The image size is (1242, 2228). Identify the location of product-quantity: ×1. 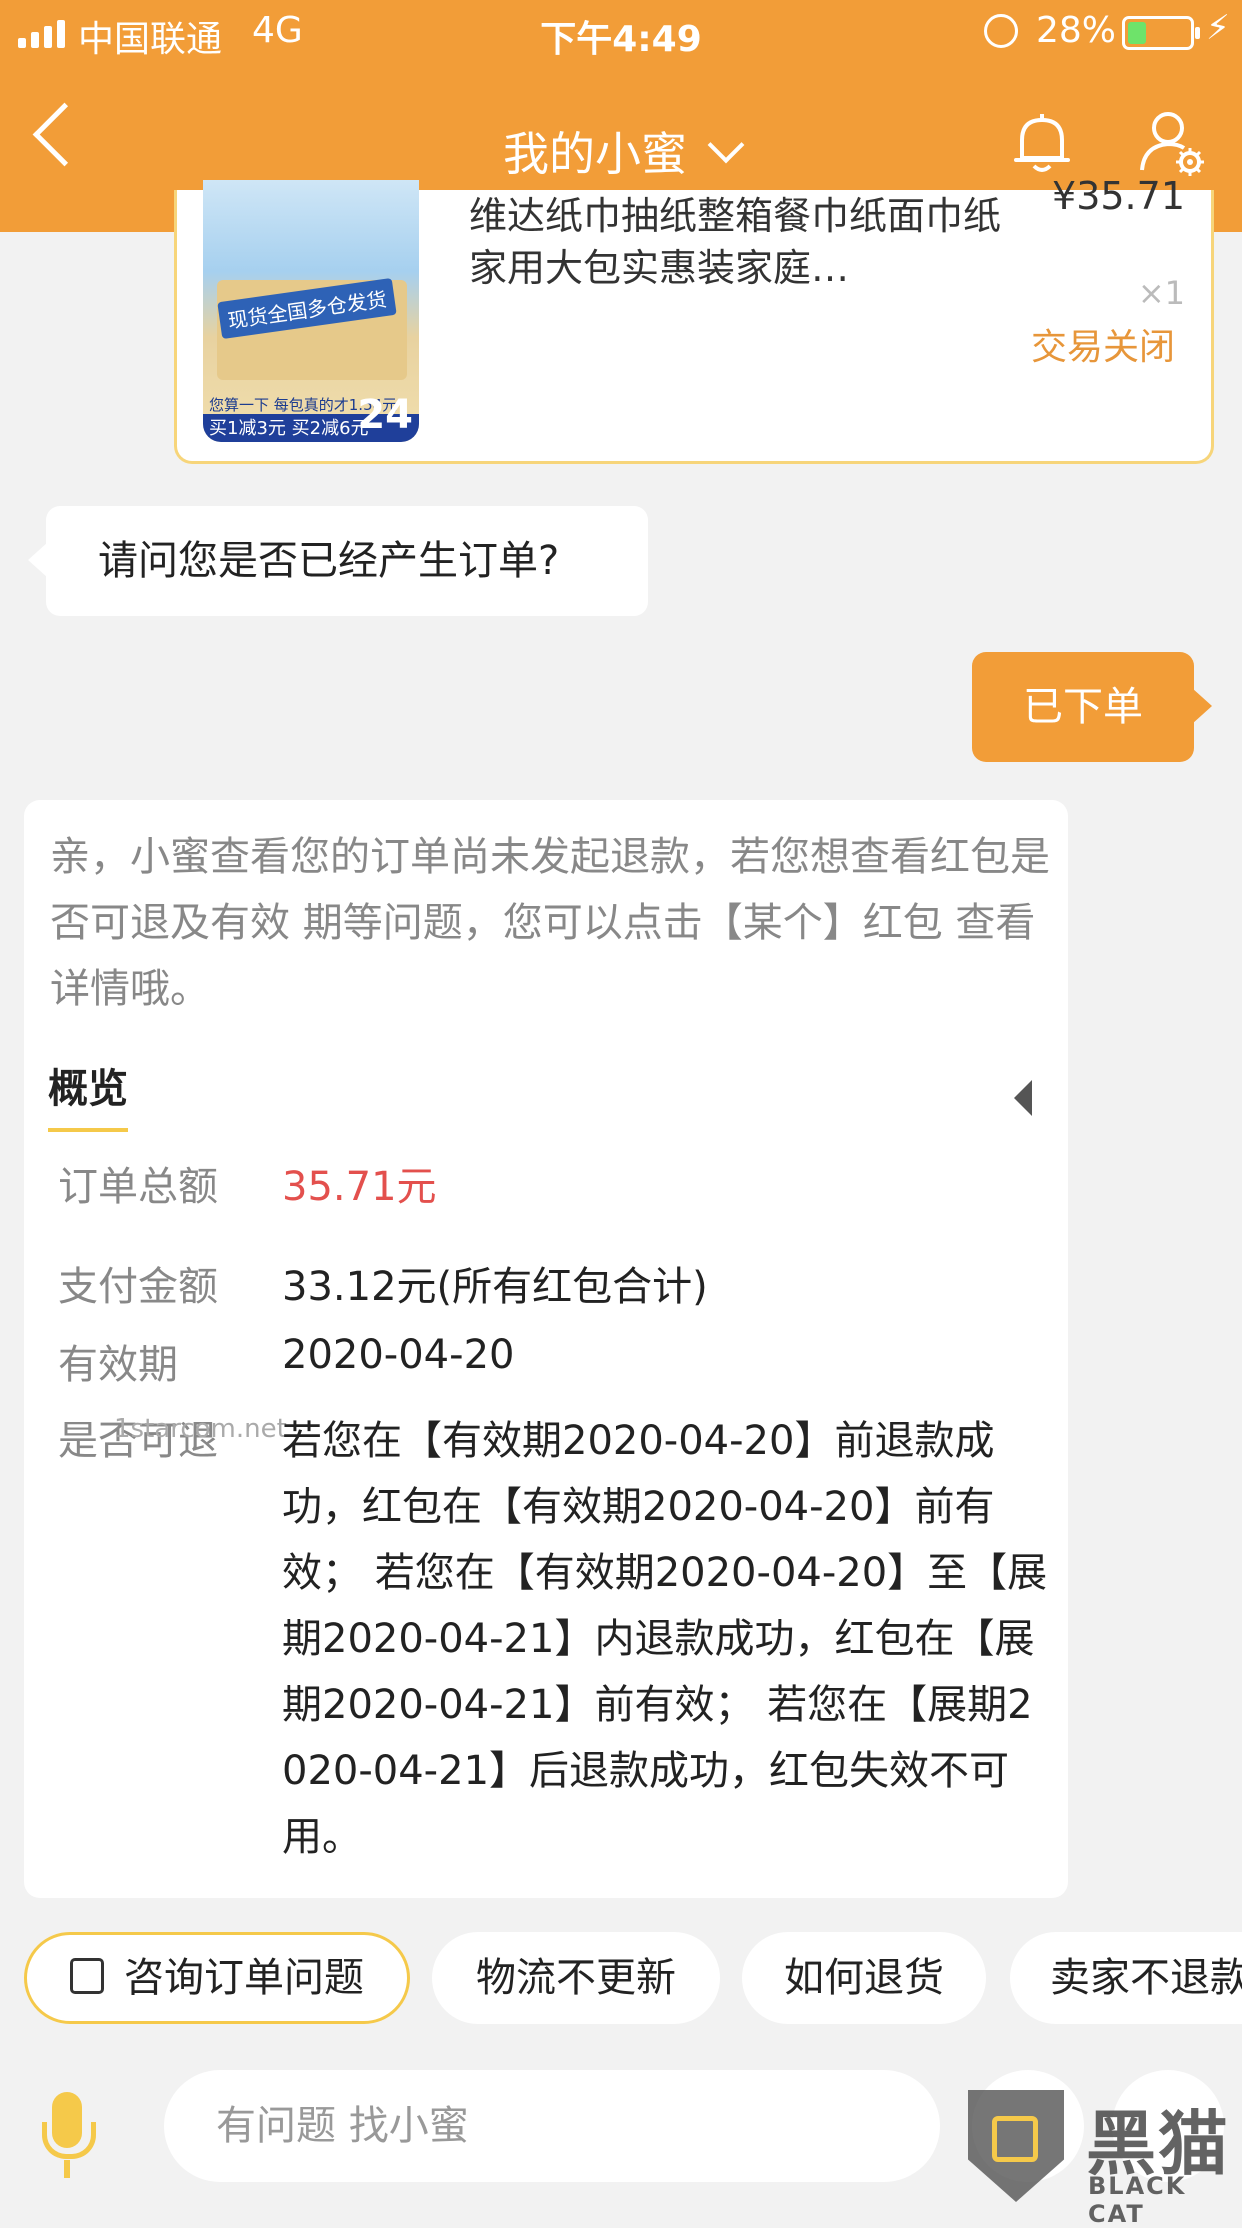
(1161, 293).